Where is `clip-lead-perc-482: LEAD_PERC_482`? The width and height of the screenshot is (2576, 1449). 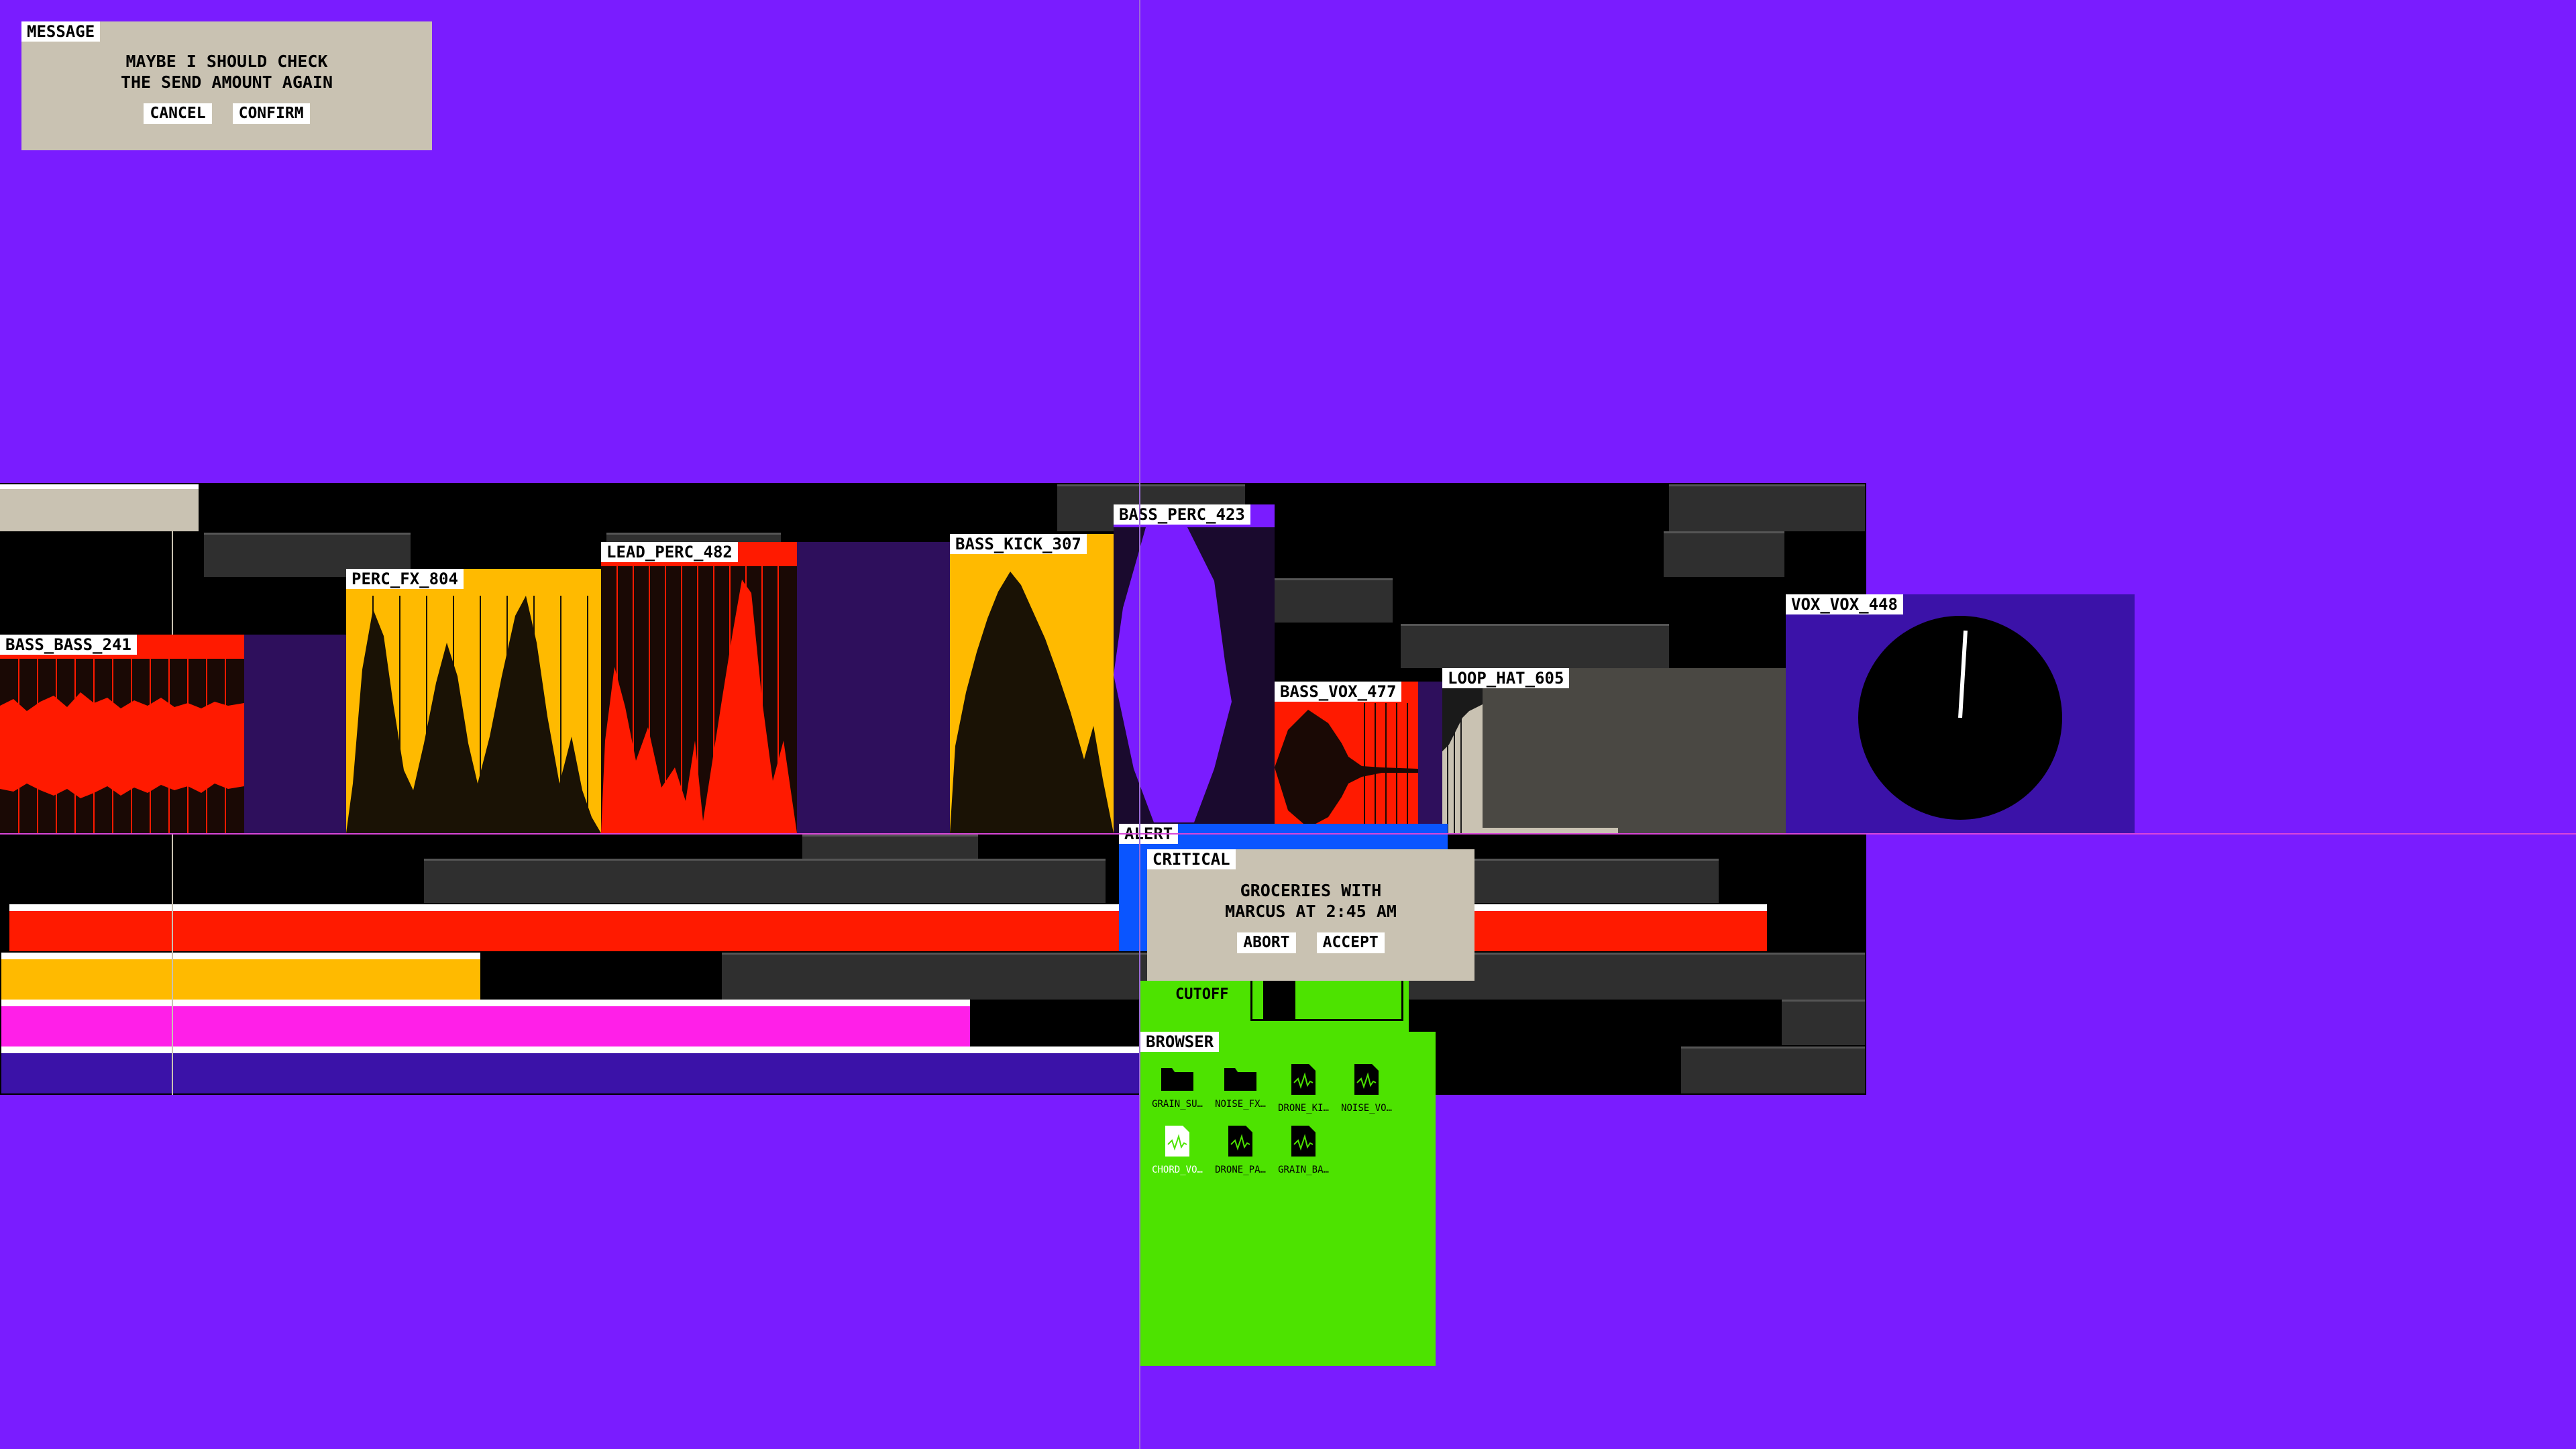 clip-lead-perc-482: LEAD_PERC_482 is located at coordinates (699, 687).